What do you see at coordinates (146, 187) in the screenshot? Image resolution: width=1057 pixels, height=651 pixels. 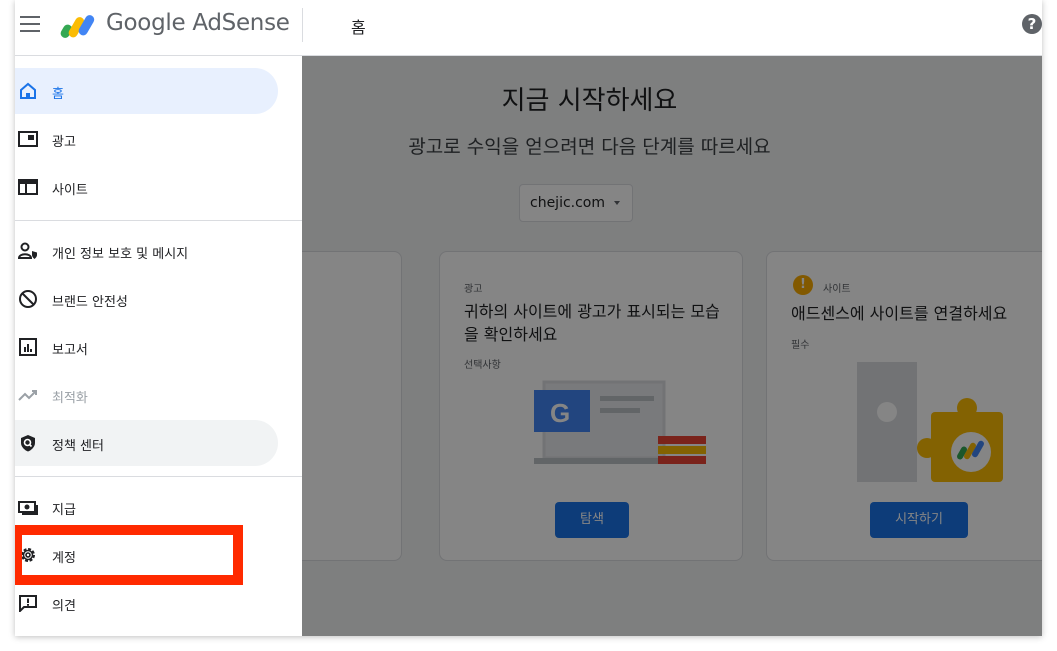 I see `sidebar-item-sites: 사이트` at bounding box center [146, 187].